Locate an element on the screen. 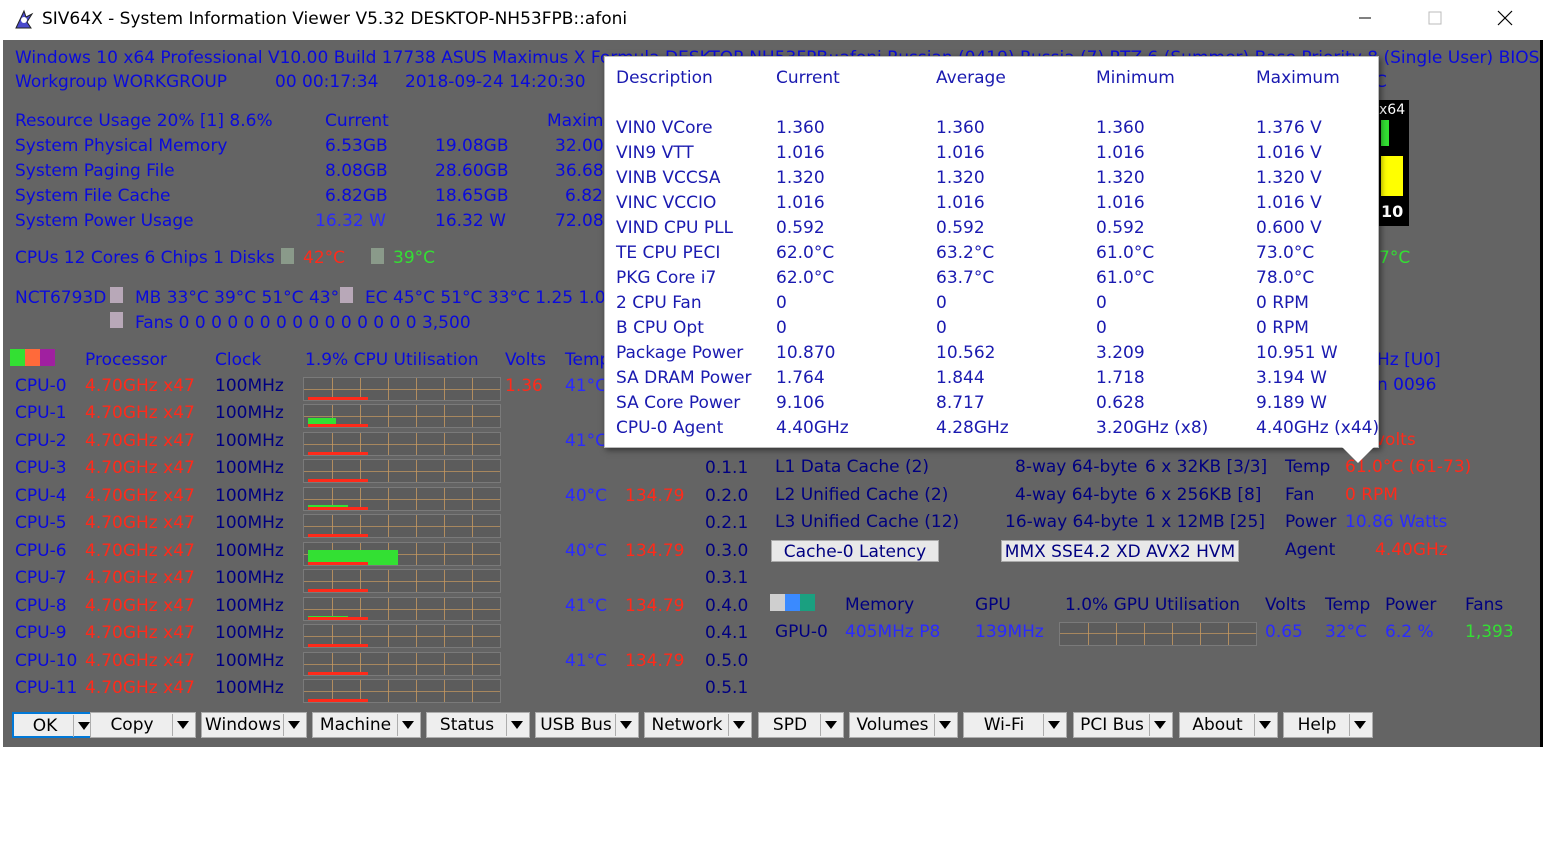 The height and width of the screenshot is (864, 1543). volumes-button: Volumes is located at coordinates (903, 725).